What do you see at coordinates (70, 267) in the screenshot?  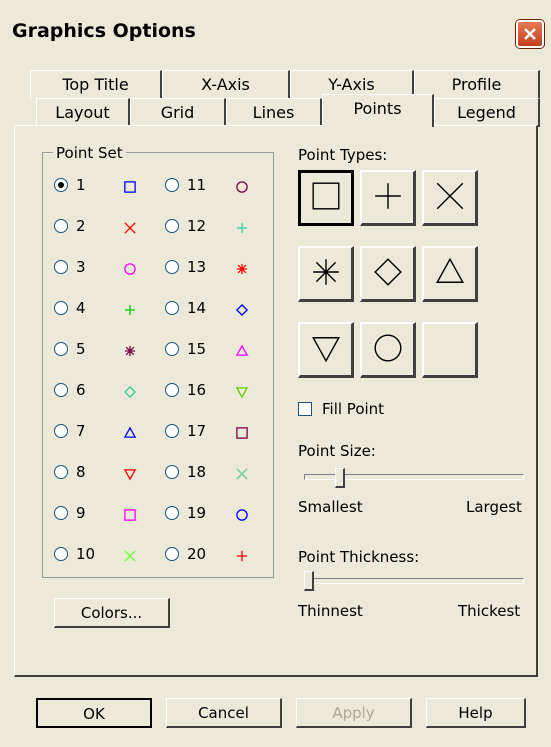 I see `point-set-radio-3: 3` at bounding box center [70, 267].